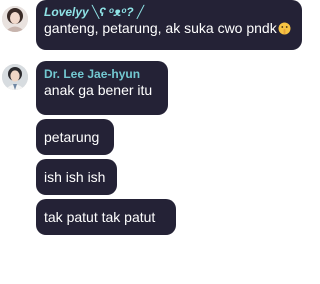 This screenshot has width=320, height=284. What do you see at coordinates (15, 19) in the screenshot?
I see `avatar-lovelyy` at bounding box center [15, 19].